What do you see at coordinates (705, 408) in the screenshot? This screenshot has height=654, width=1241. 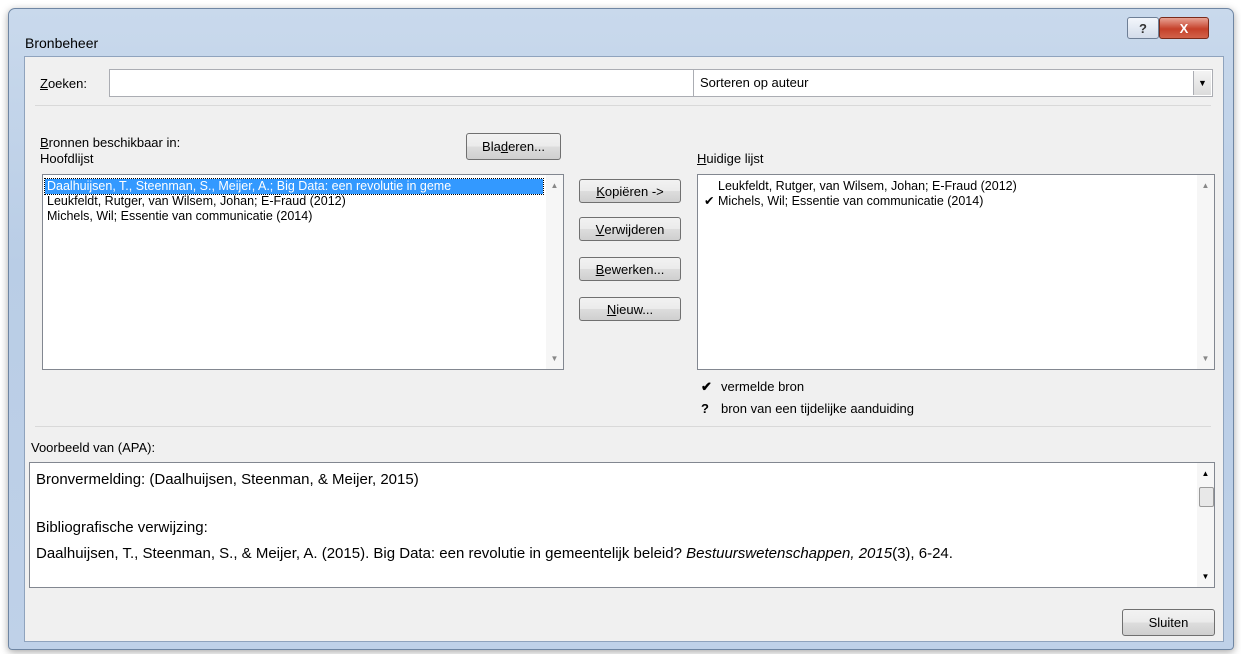 I see `question-icon: ?` at bounding box center [705, 408].